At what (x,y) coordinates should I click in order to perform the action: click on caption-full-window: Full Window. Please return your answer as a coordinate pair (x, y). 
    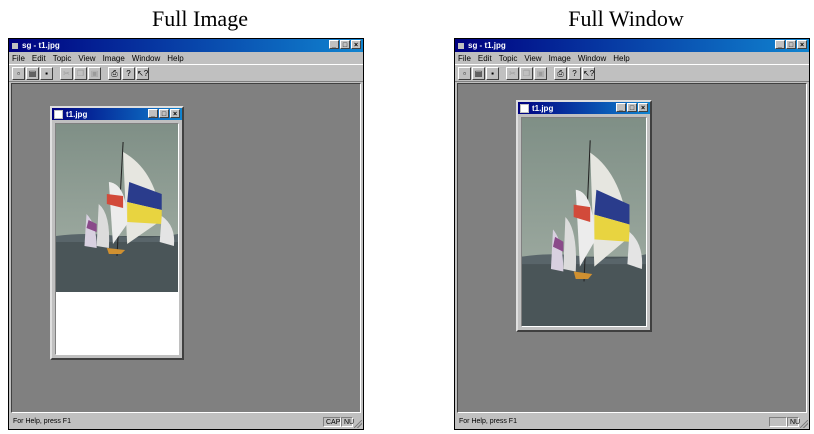
    Looking at the image, I should click on (626, 18).